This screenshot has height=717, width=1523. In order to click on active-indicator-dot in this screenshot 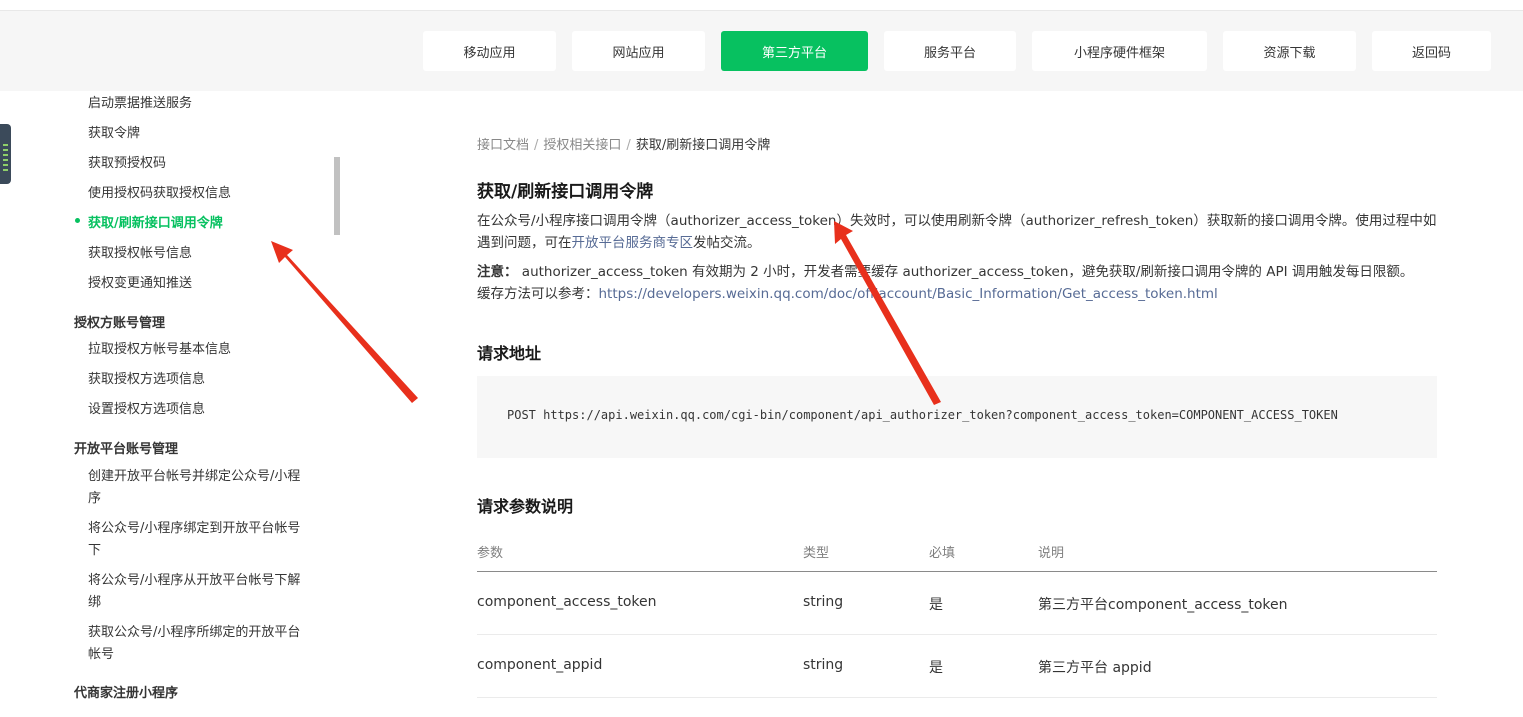, I will do `click(77, 220)`.